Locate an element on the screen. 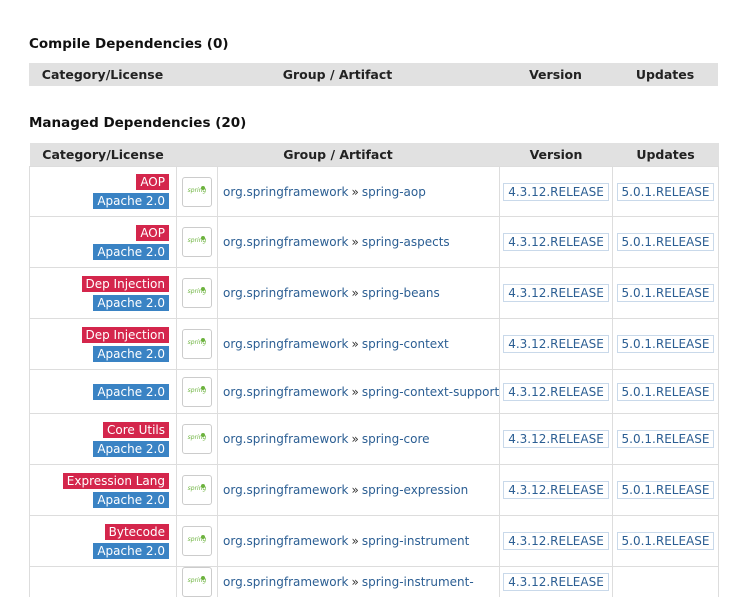  group-artifact-cell: org.springframework»spring-instrument- is located at coordinates (359, 582).